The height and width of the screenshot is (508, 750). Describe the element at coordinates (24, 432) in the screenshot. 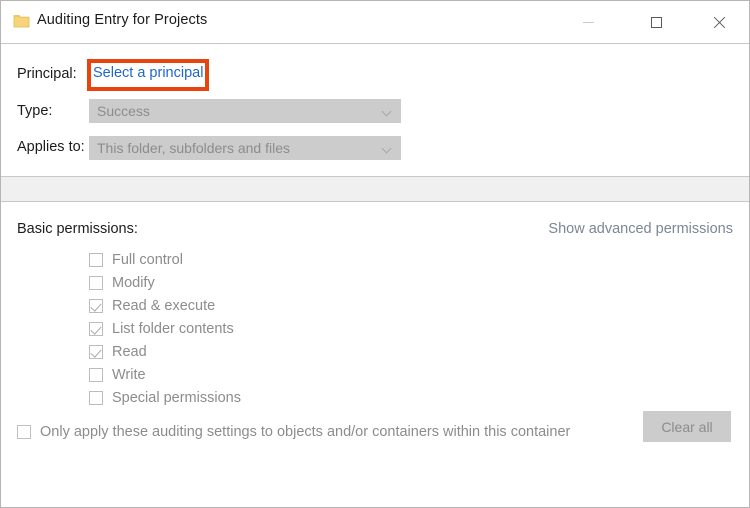

I see `only-apply-checkbox` at that location.